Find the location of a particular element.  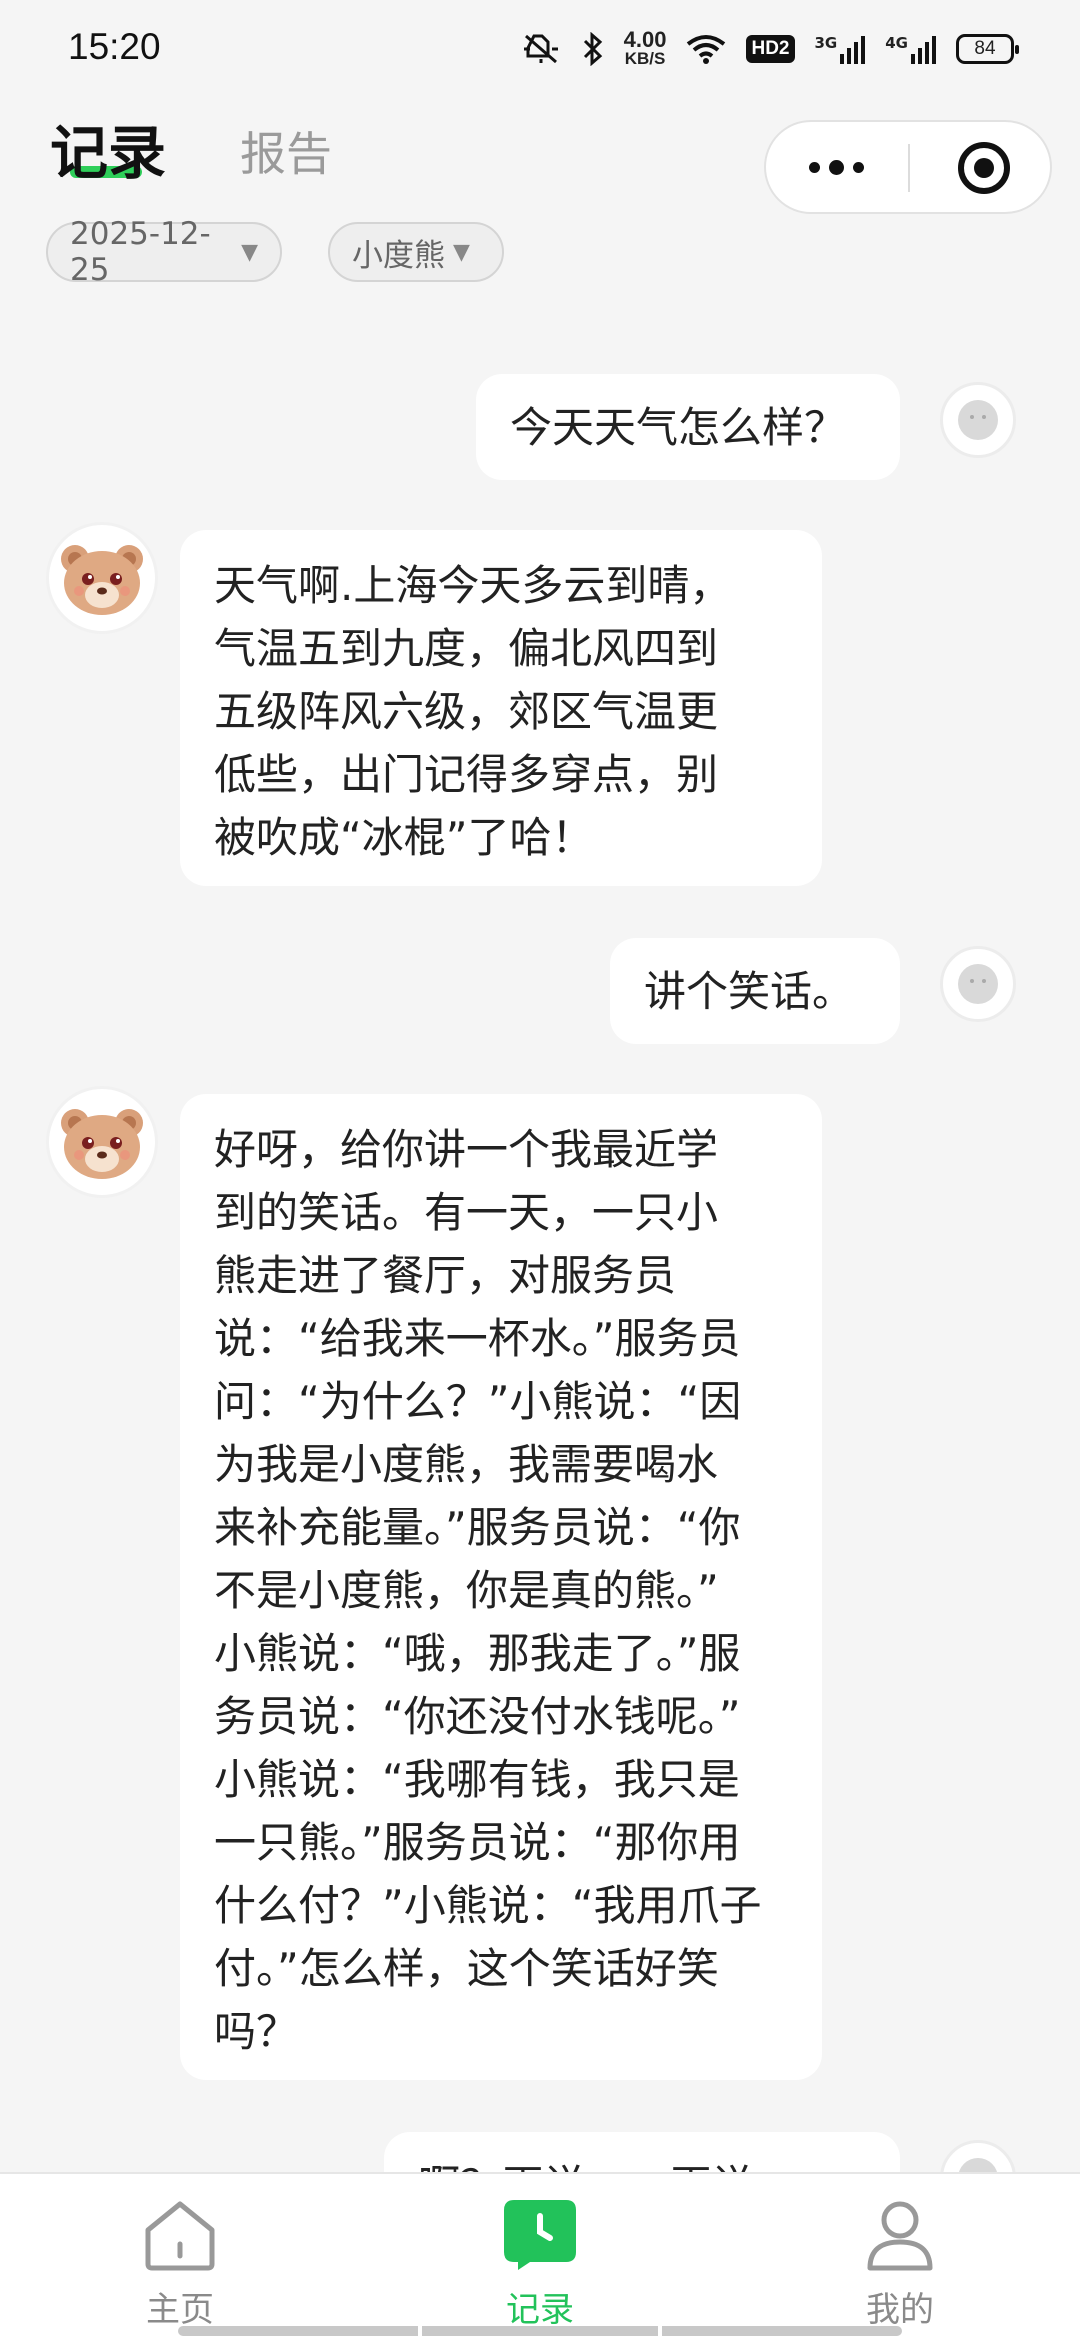

more-icon is located at coordinates (836, 167).